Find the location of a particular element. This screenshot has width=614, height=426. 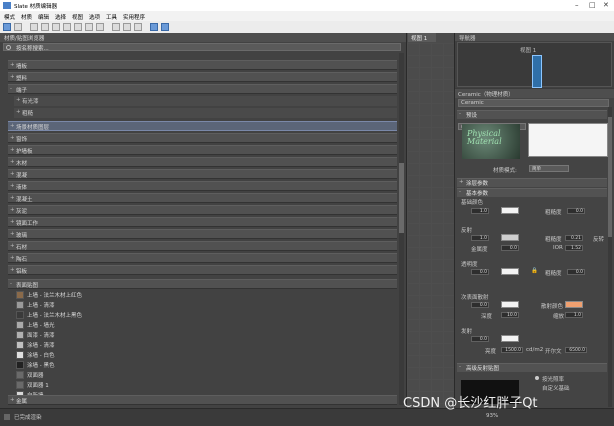

menu-edit: 编辑 is located at coordinates (43, 17).